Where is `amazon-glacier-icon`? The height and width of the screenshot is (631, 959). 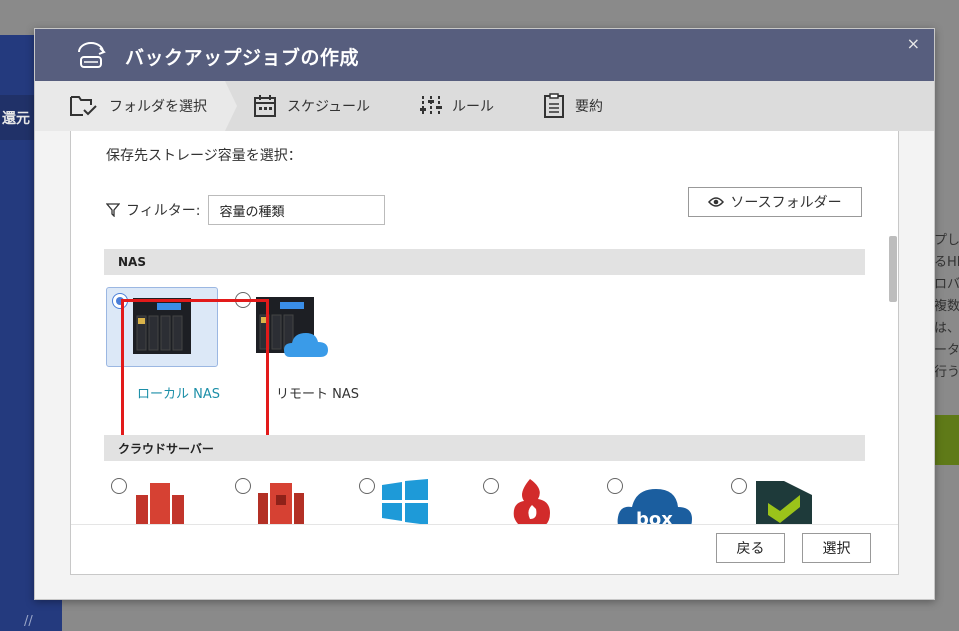 amazon-glacier-icon is located at coordinates (160, 504).